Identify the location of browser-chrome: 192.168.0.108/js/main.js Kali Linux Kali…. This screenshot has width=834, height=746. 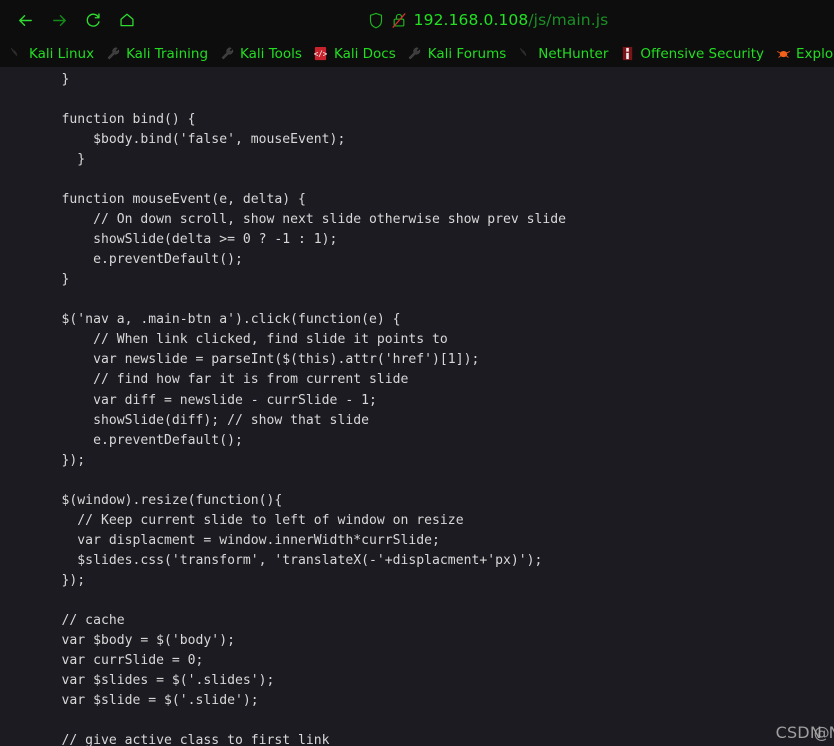
(417, 33).